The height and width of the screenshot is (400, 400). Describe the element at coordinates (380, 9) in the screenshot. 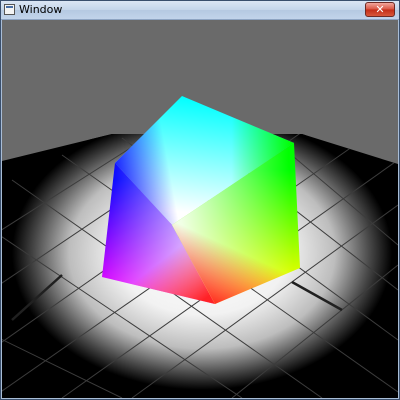

I see `close-button: ✕` at that location.